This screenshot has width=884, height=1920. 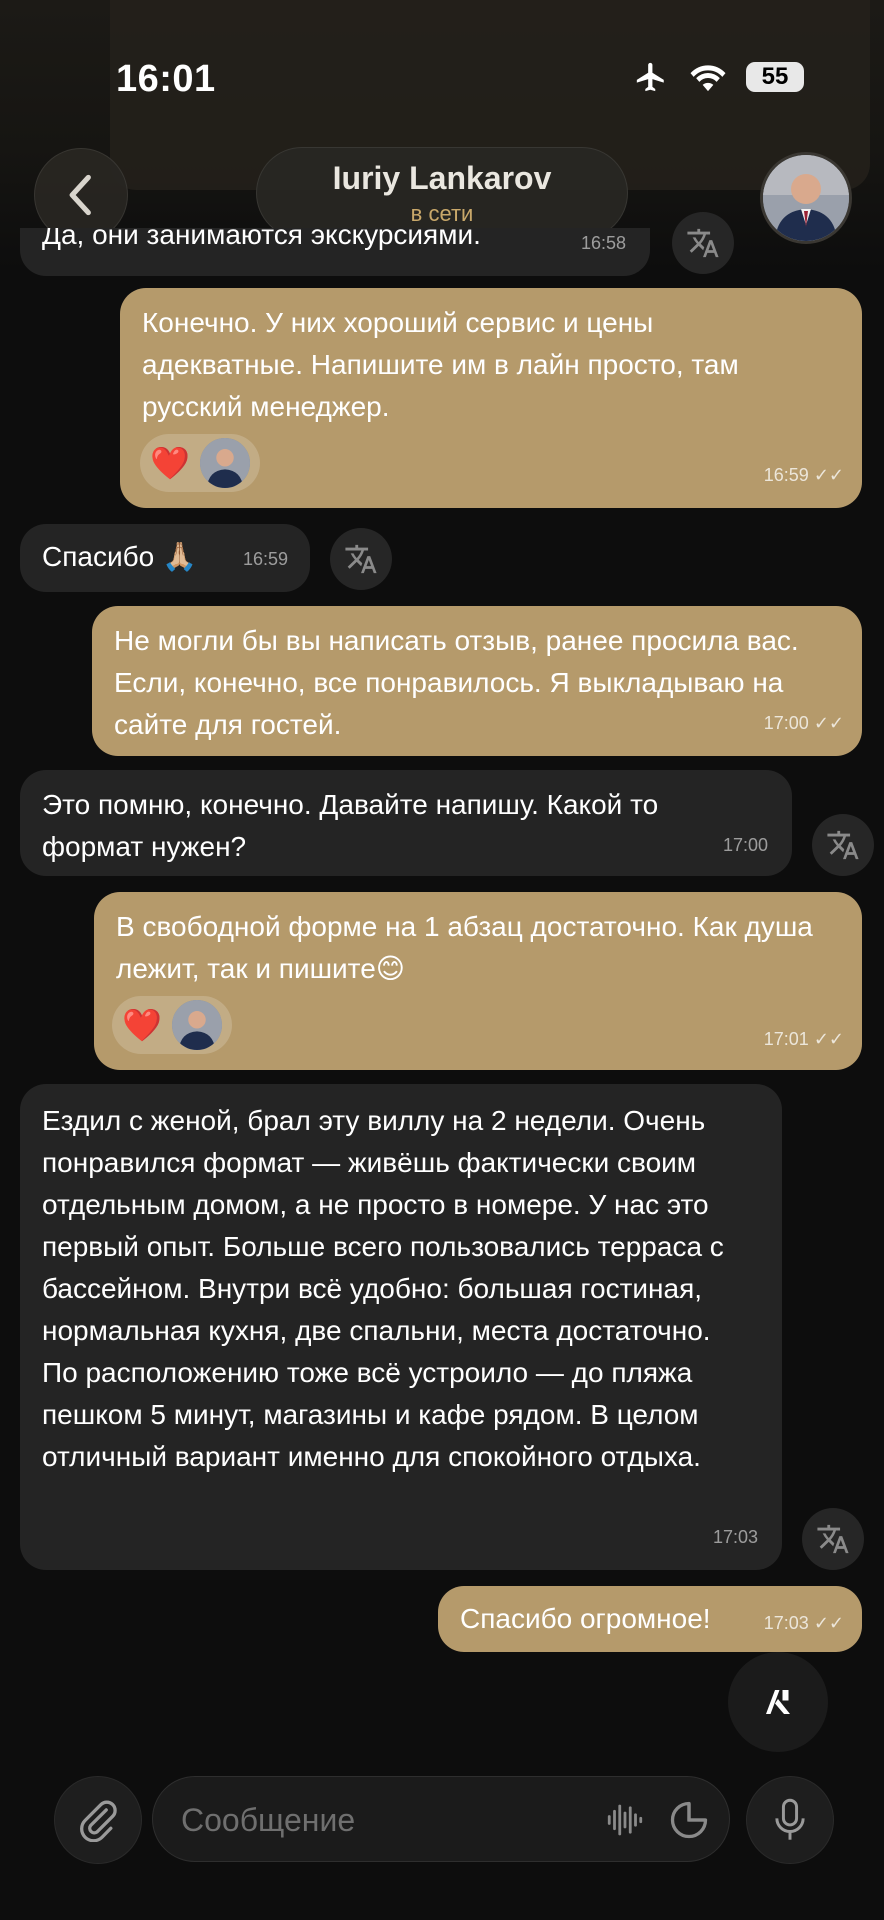 What do you see at coordinates (381, 1820) in the screenshot?
I see `message-input` at bounding box center [381, 1820].